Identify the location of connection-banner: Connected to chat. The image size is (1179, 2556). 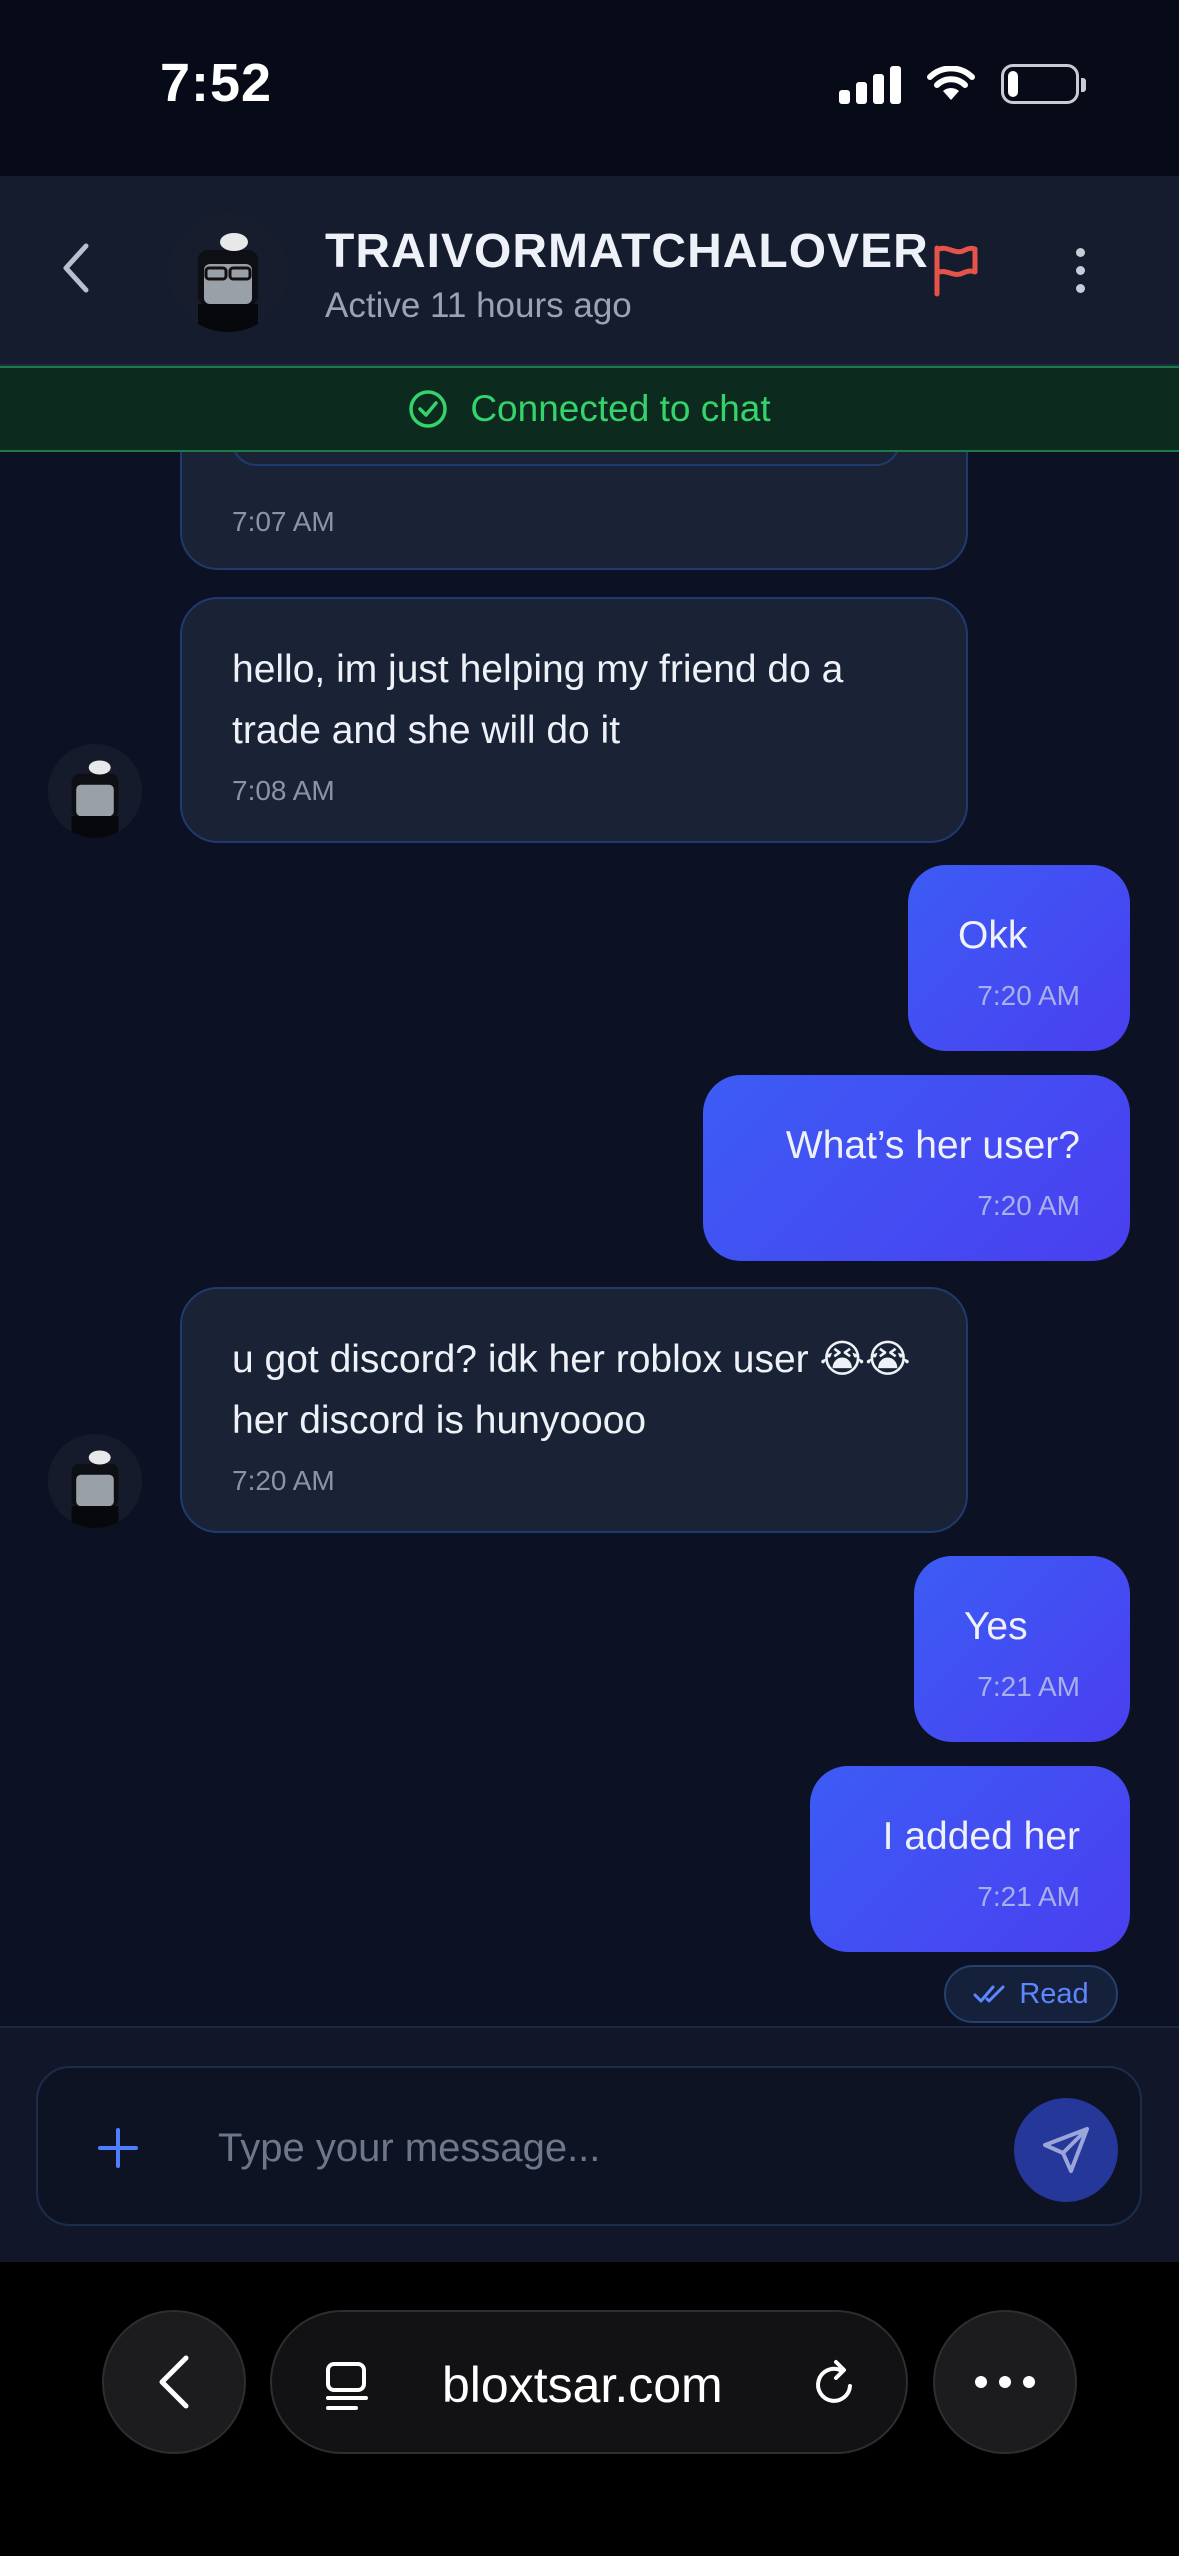
(589, 409).